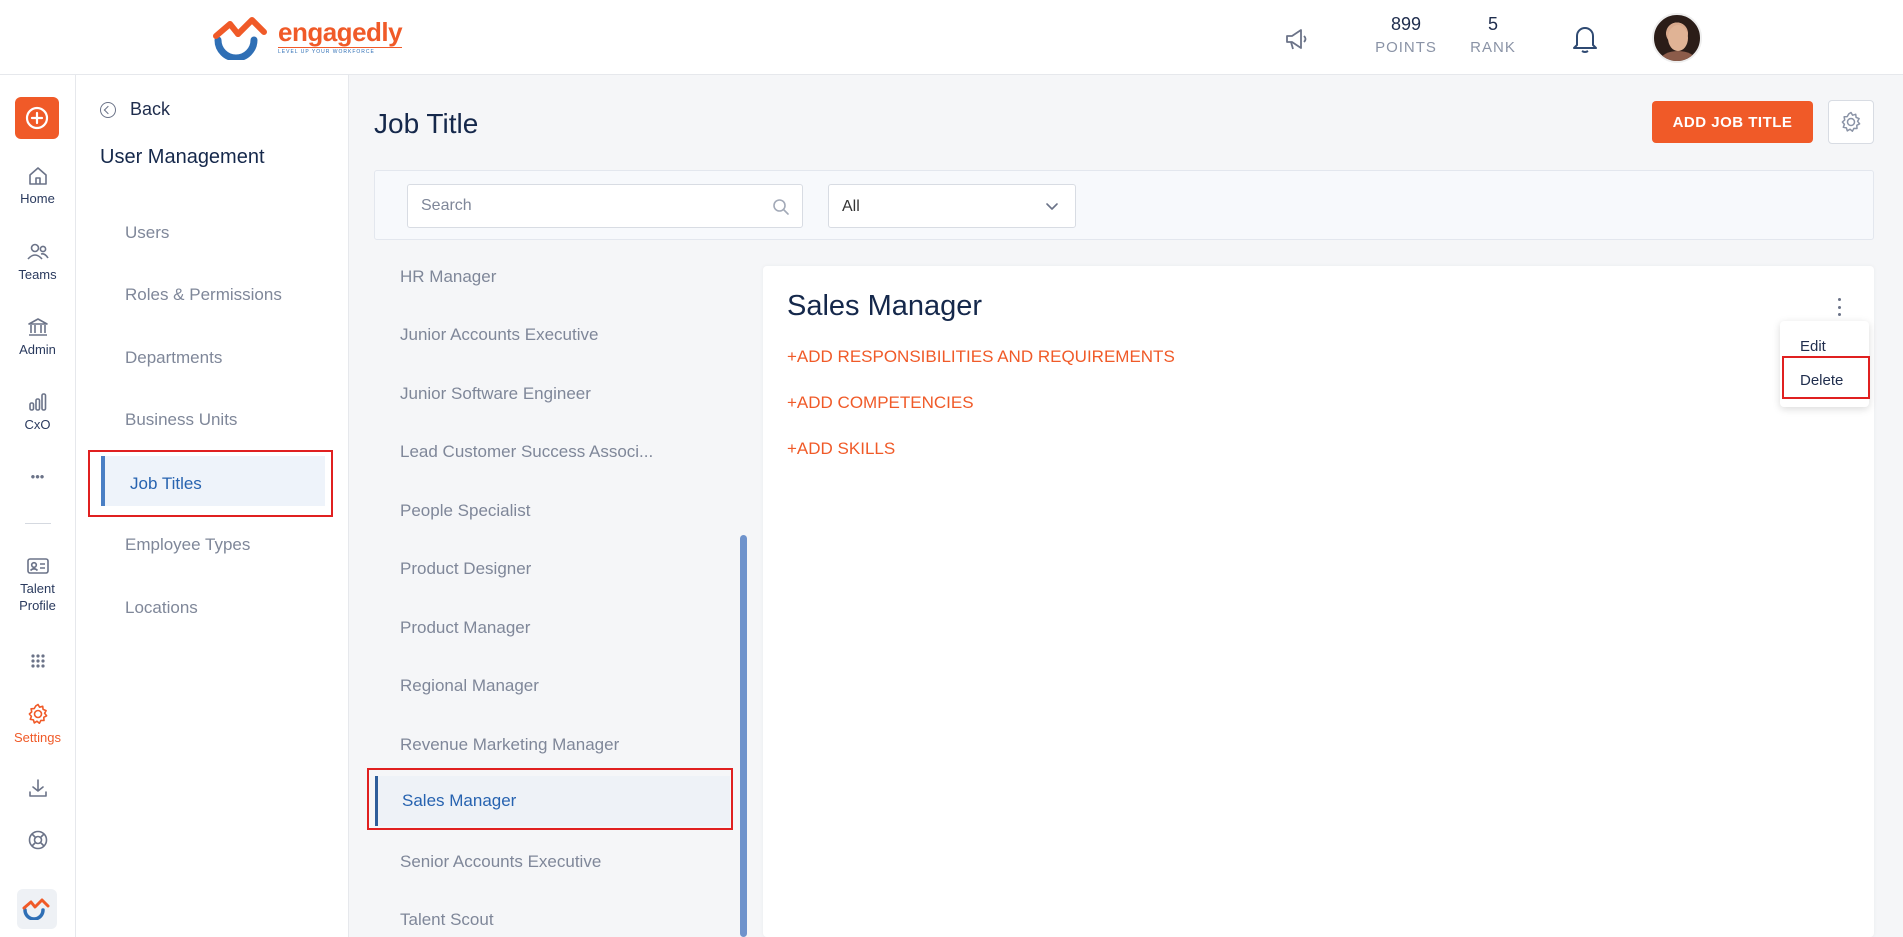 This screenshot has width=1903, height=937. I want to click on gear-icon, so click(1851, 121).